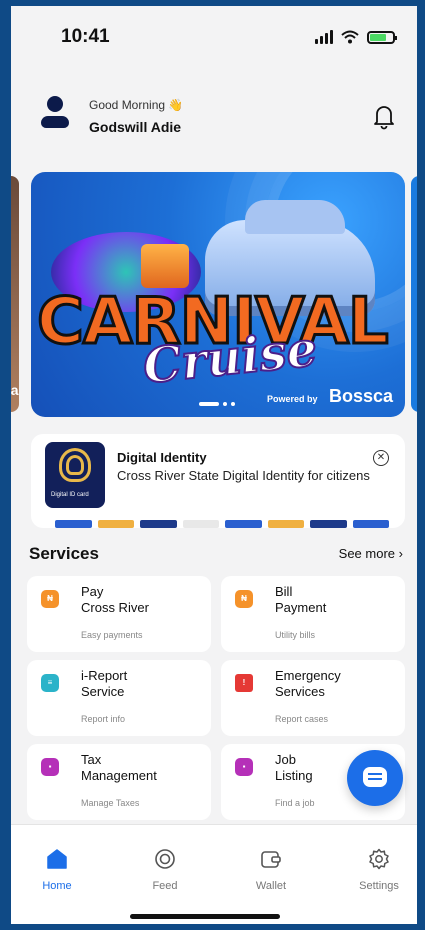  I want to click on gear-icon, so click(379, 859).